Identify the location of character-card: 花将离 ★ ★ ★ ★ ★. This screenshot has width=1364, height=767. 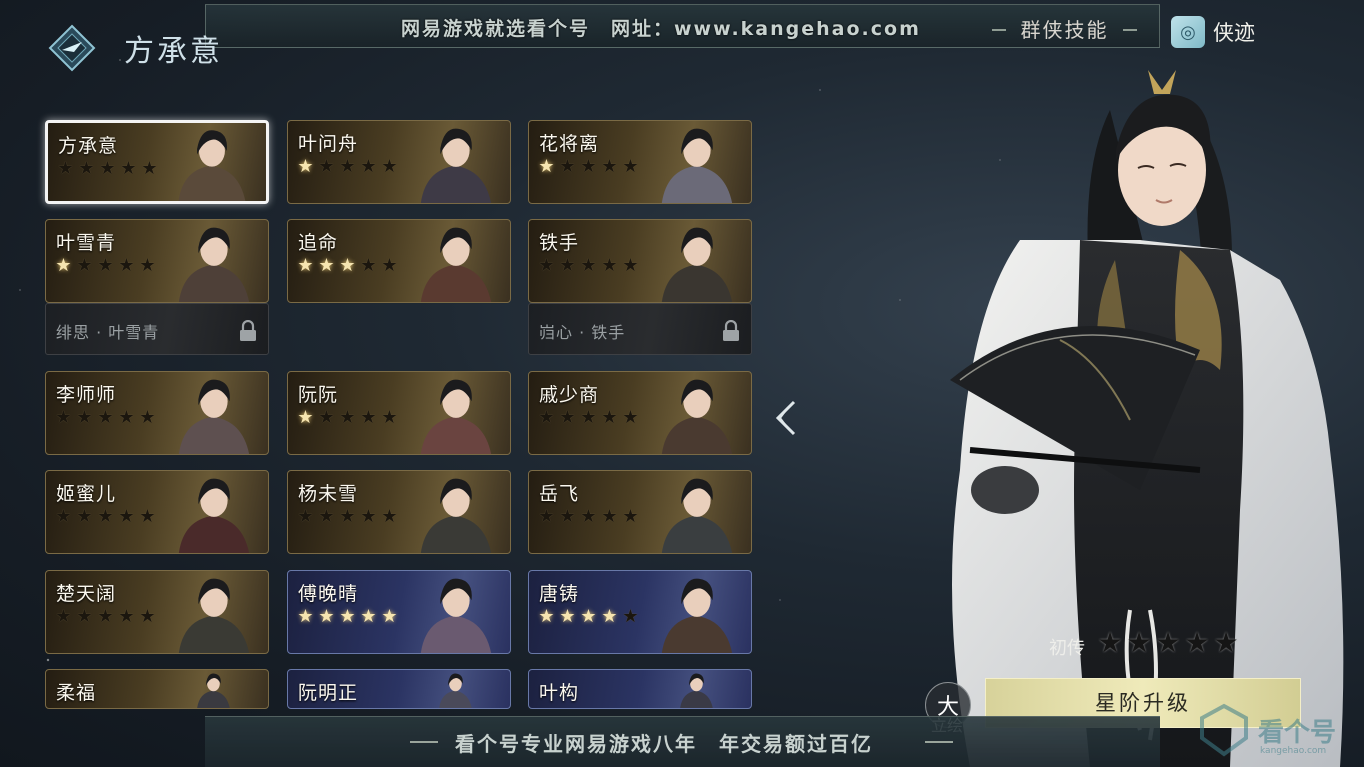
(640, 162).